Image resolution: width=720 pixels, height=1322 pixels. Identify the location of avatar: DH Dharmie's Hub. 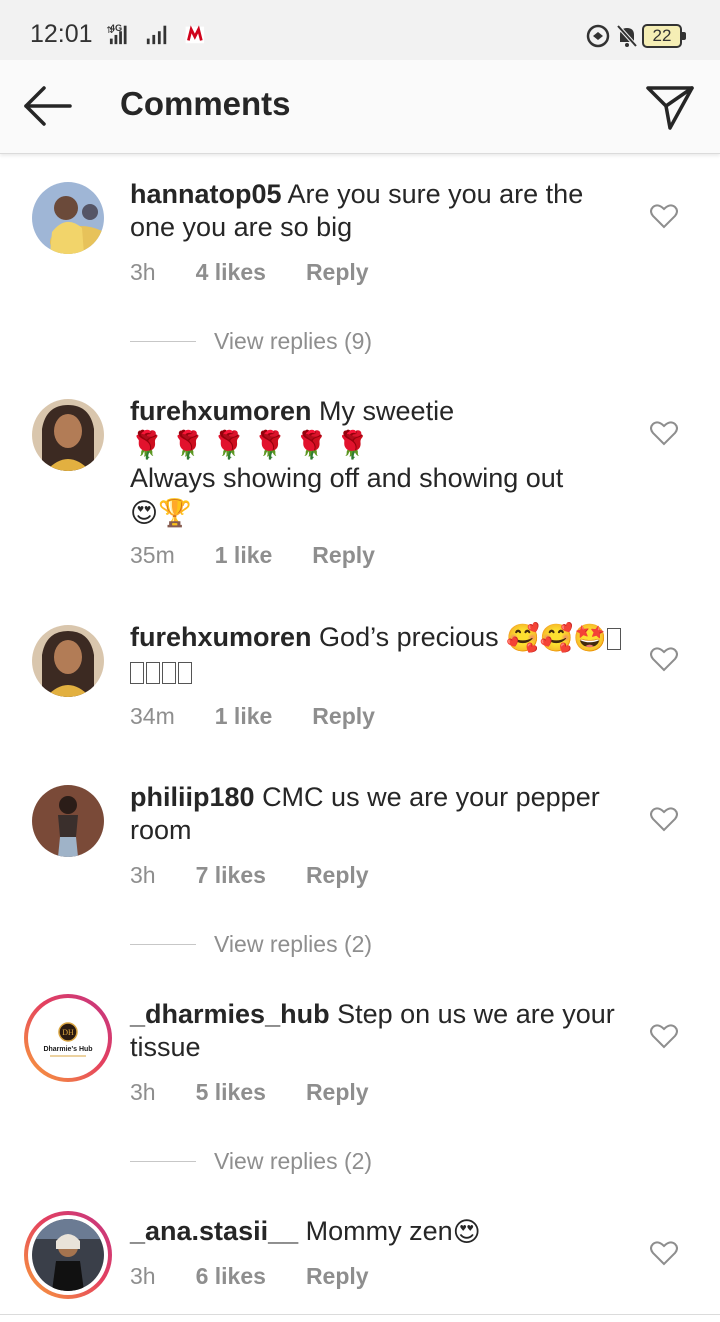
(68, 1038).